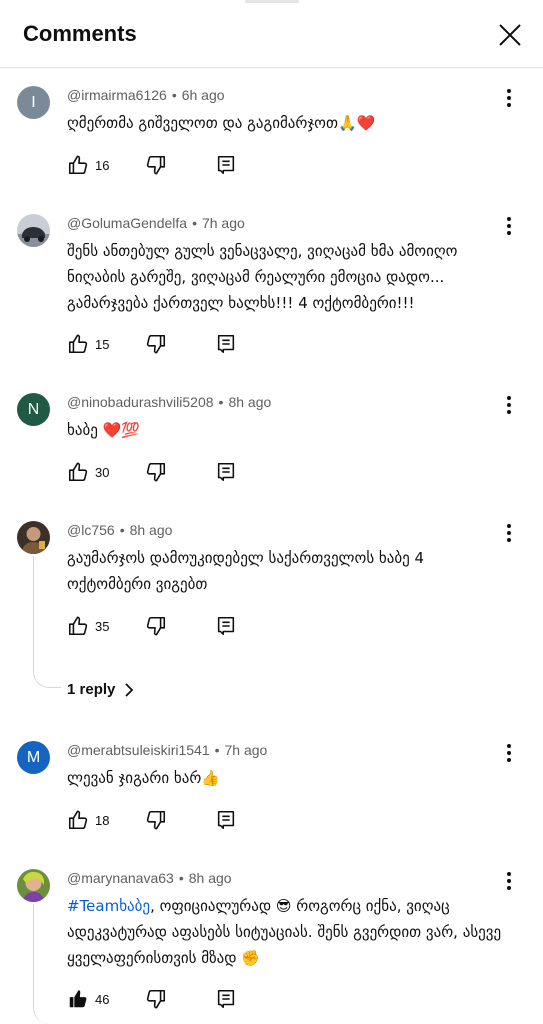  I want to click on comment-actions: 35, so click(167, 626).